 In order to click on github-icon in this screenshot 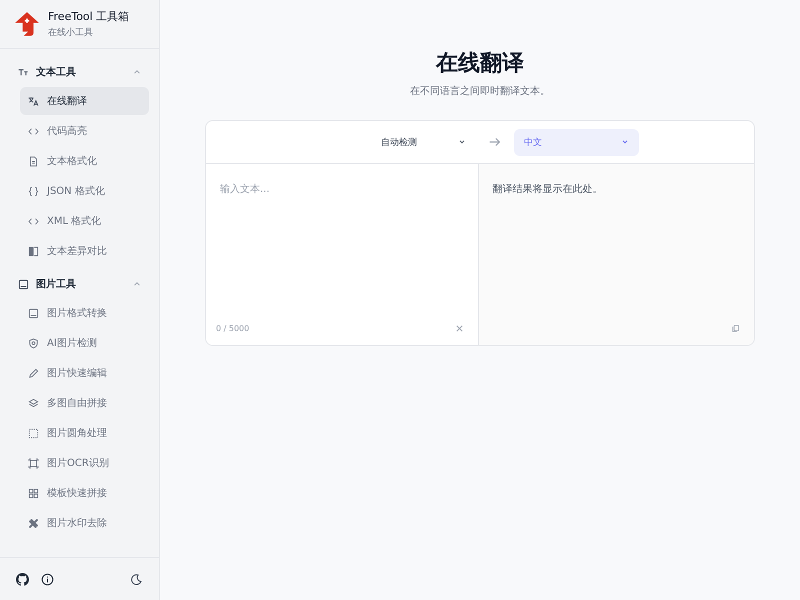, I will do `click(22, 579)`.